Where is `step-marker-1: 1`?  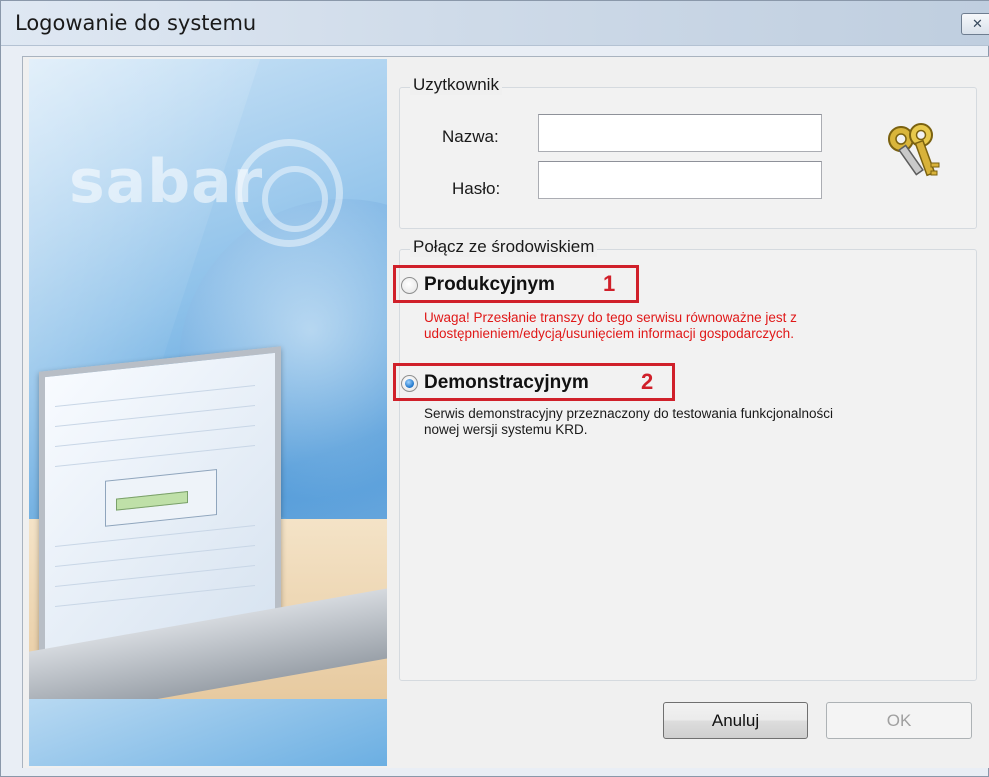
step-marker-1: 1 is located at coordinates (609, 283).